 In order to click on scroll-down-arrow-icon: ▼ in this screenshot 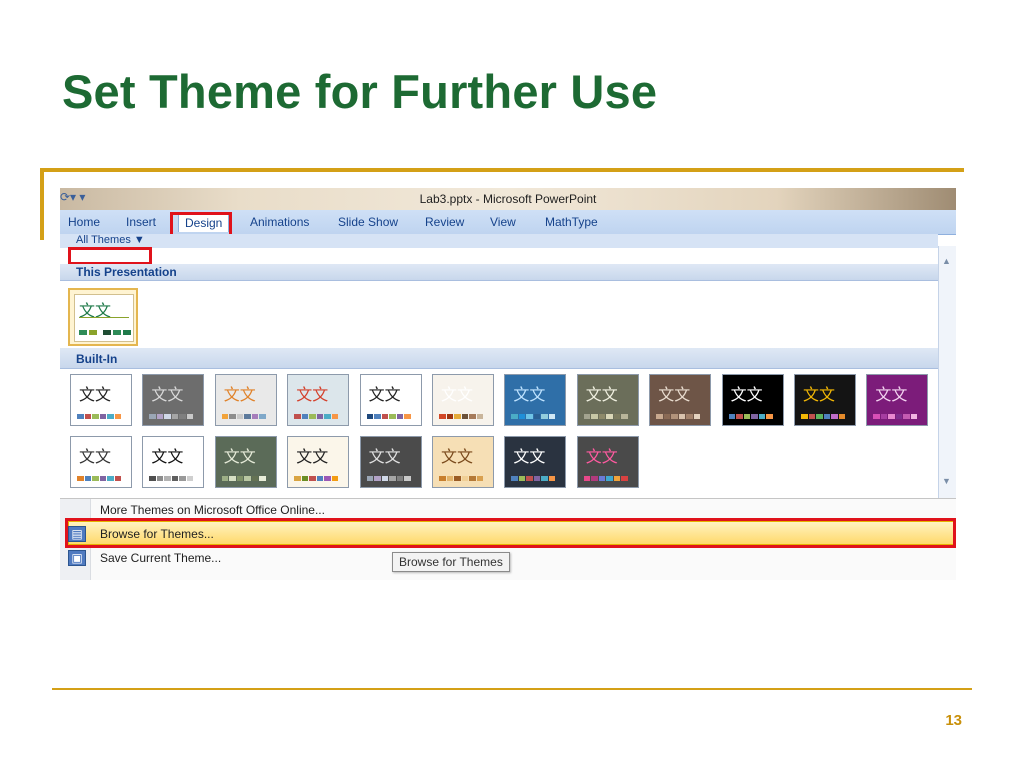, I will do `click(946, 481)`.